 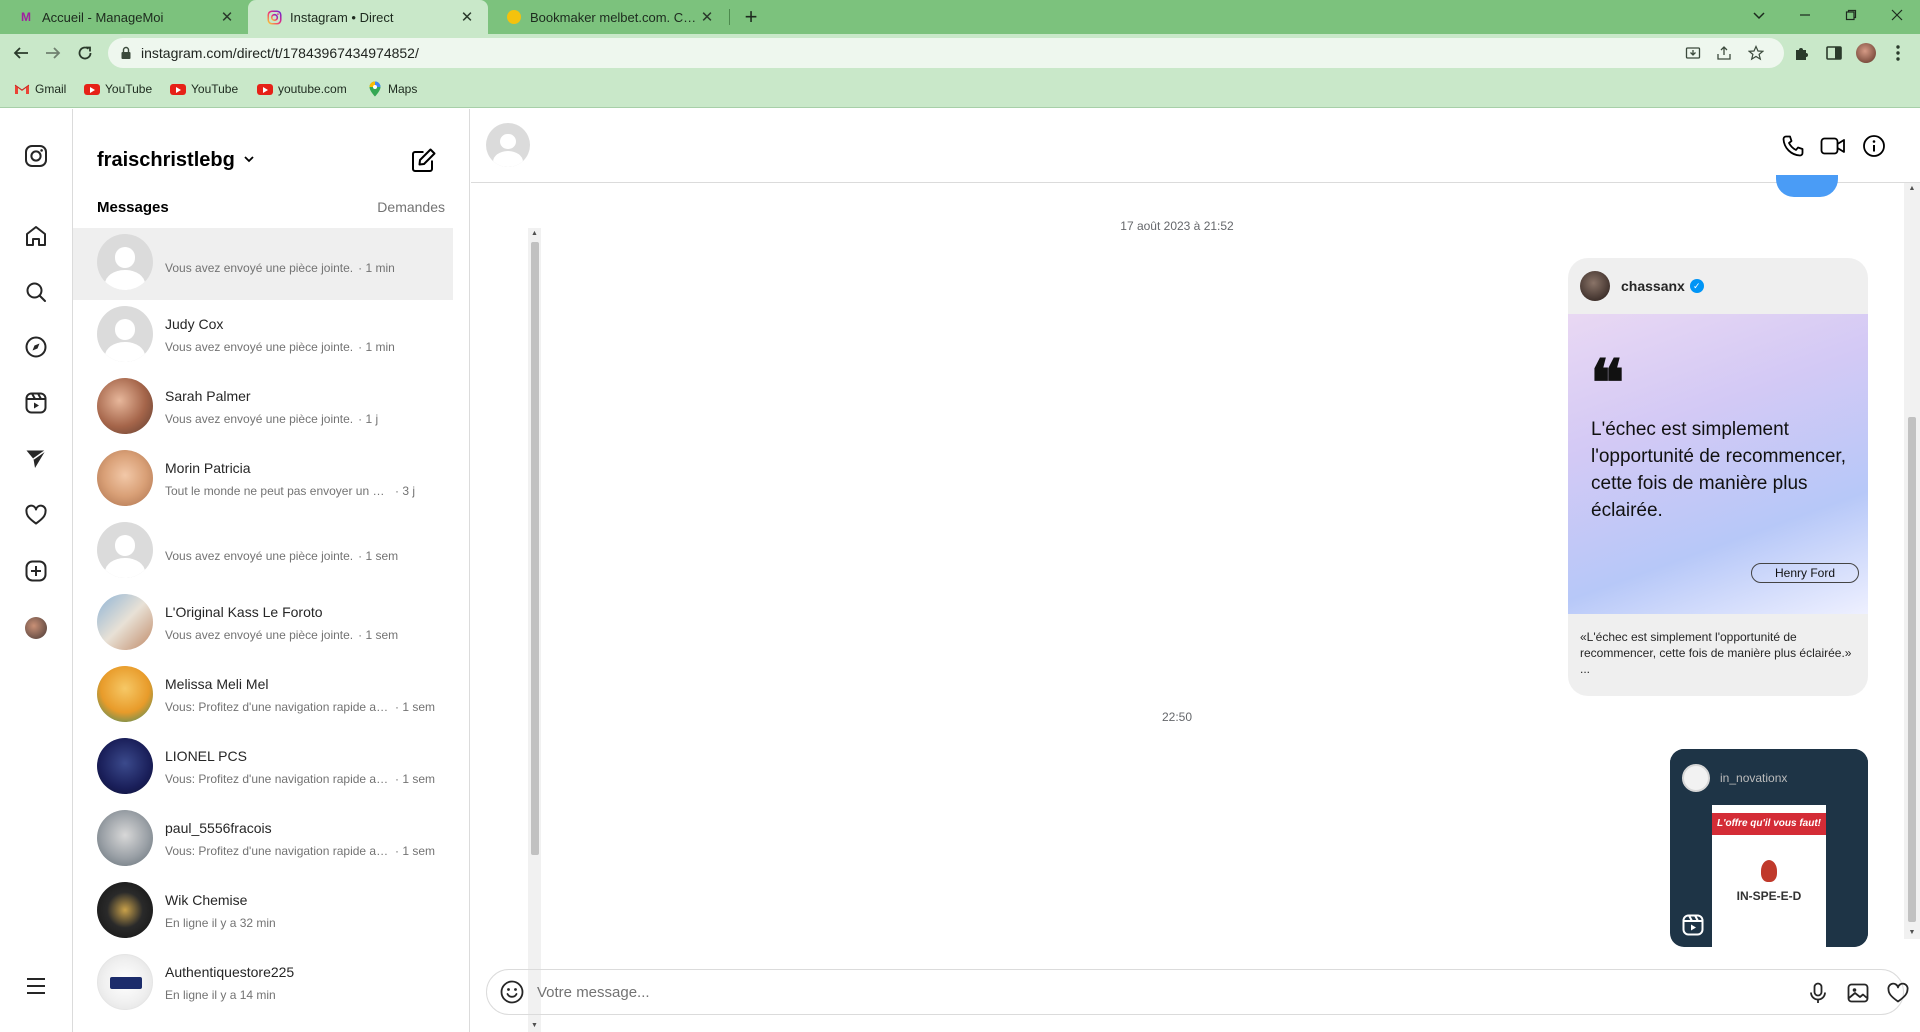 I want to click on scroll-down-arrow-icon: ▼, so click(x=1912, y=933).